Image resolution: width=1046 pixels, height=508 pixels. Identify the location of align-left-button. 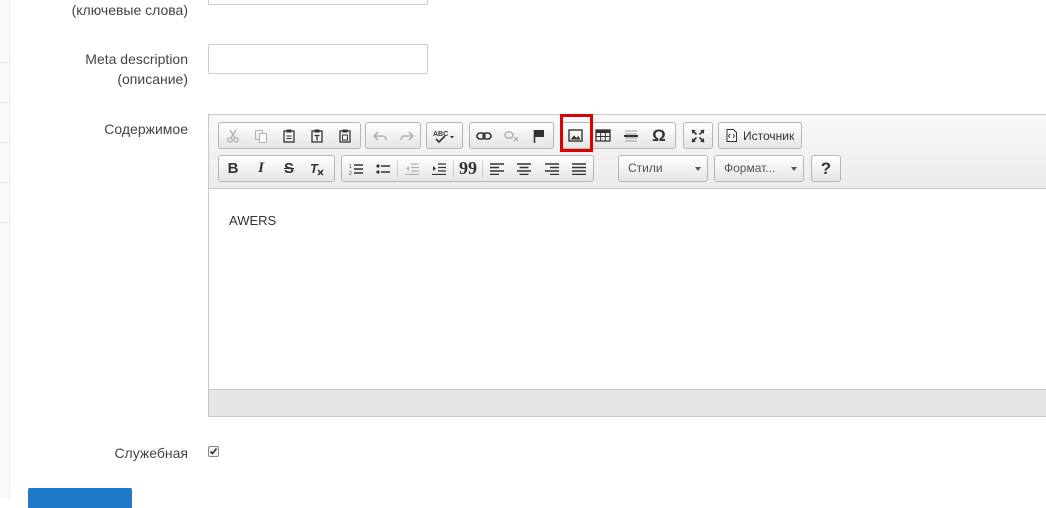
(497, 168).